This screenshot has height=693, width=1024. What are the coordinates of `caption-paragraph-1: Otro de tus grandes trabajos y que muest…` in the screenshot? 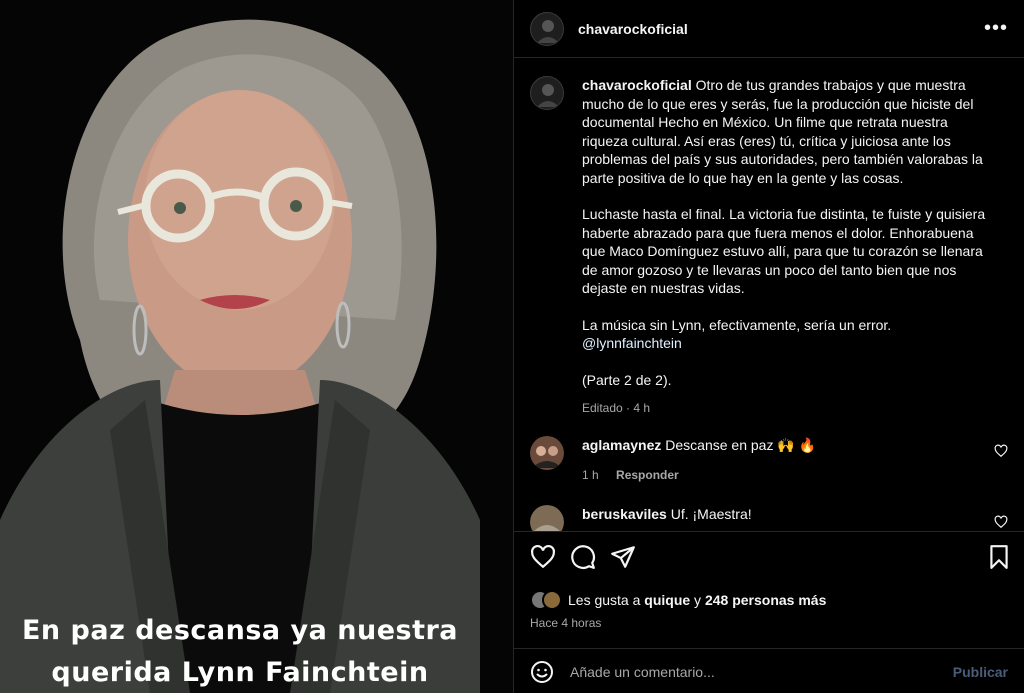 It's located at (782, 131).